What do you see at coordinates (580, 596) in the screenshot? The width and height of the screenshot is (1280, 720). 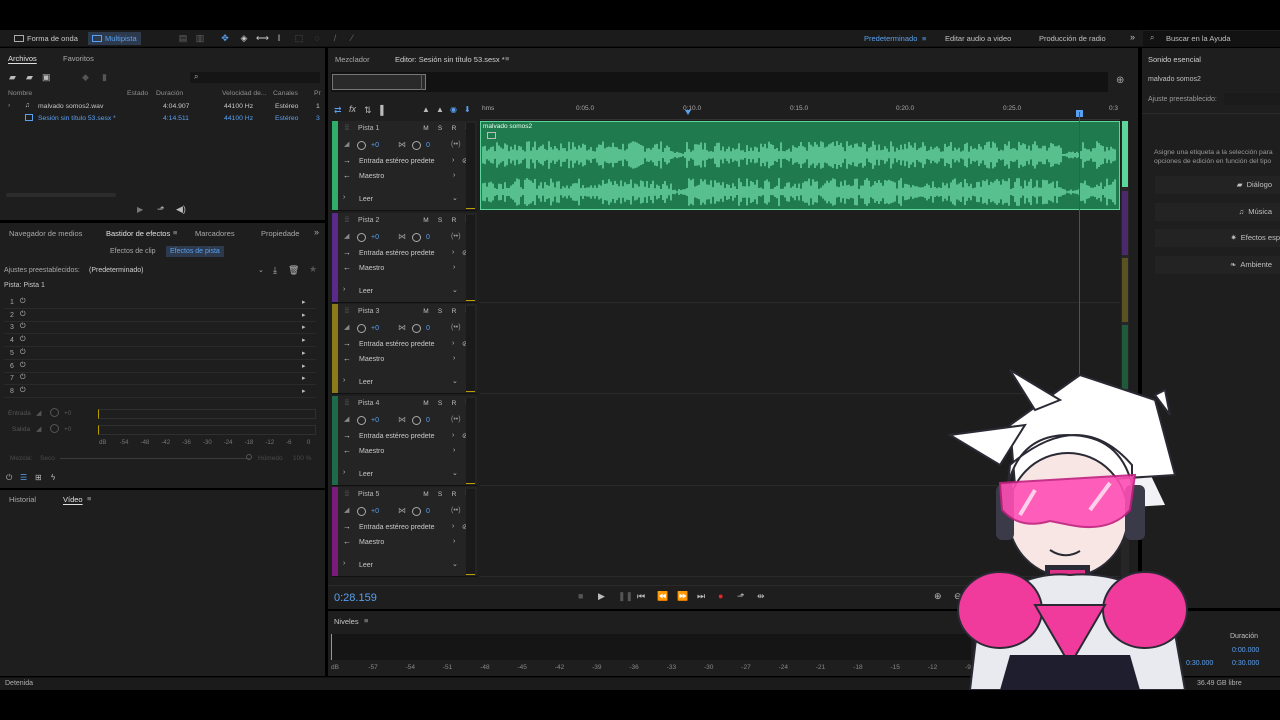 I see `stop-icon: ■` at bounding box center [580, 596].